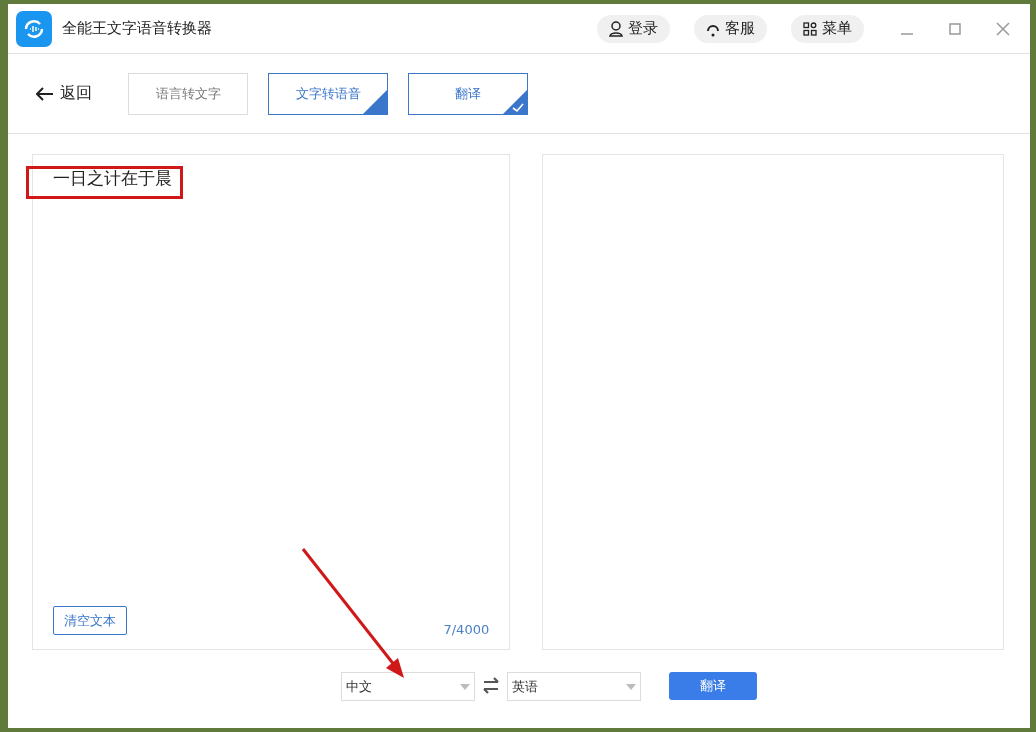 The height and width of the screenshot is (732, 1036). Describe the element at coordinates (112, 178) in the screenshot. I see `source-text: 一日之计在于晨` at that location.